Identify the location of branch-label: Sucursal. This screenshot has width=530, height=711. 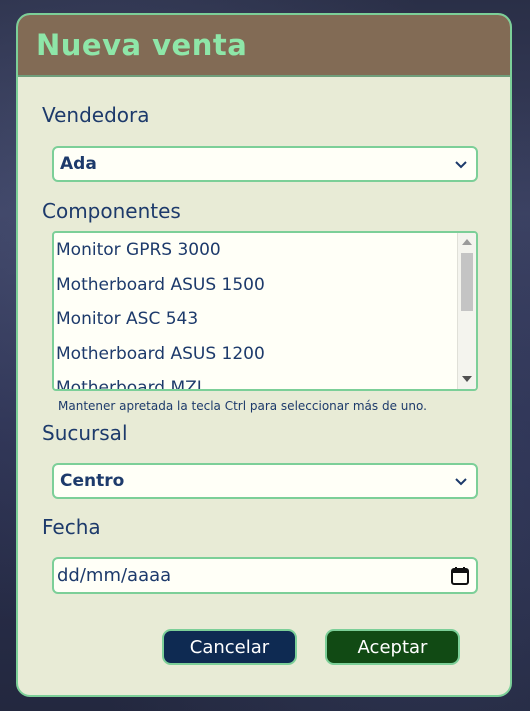
(85, 433).